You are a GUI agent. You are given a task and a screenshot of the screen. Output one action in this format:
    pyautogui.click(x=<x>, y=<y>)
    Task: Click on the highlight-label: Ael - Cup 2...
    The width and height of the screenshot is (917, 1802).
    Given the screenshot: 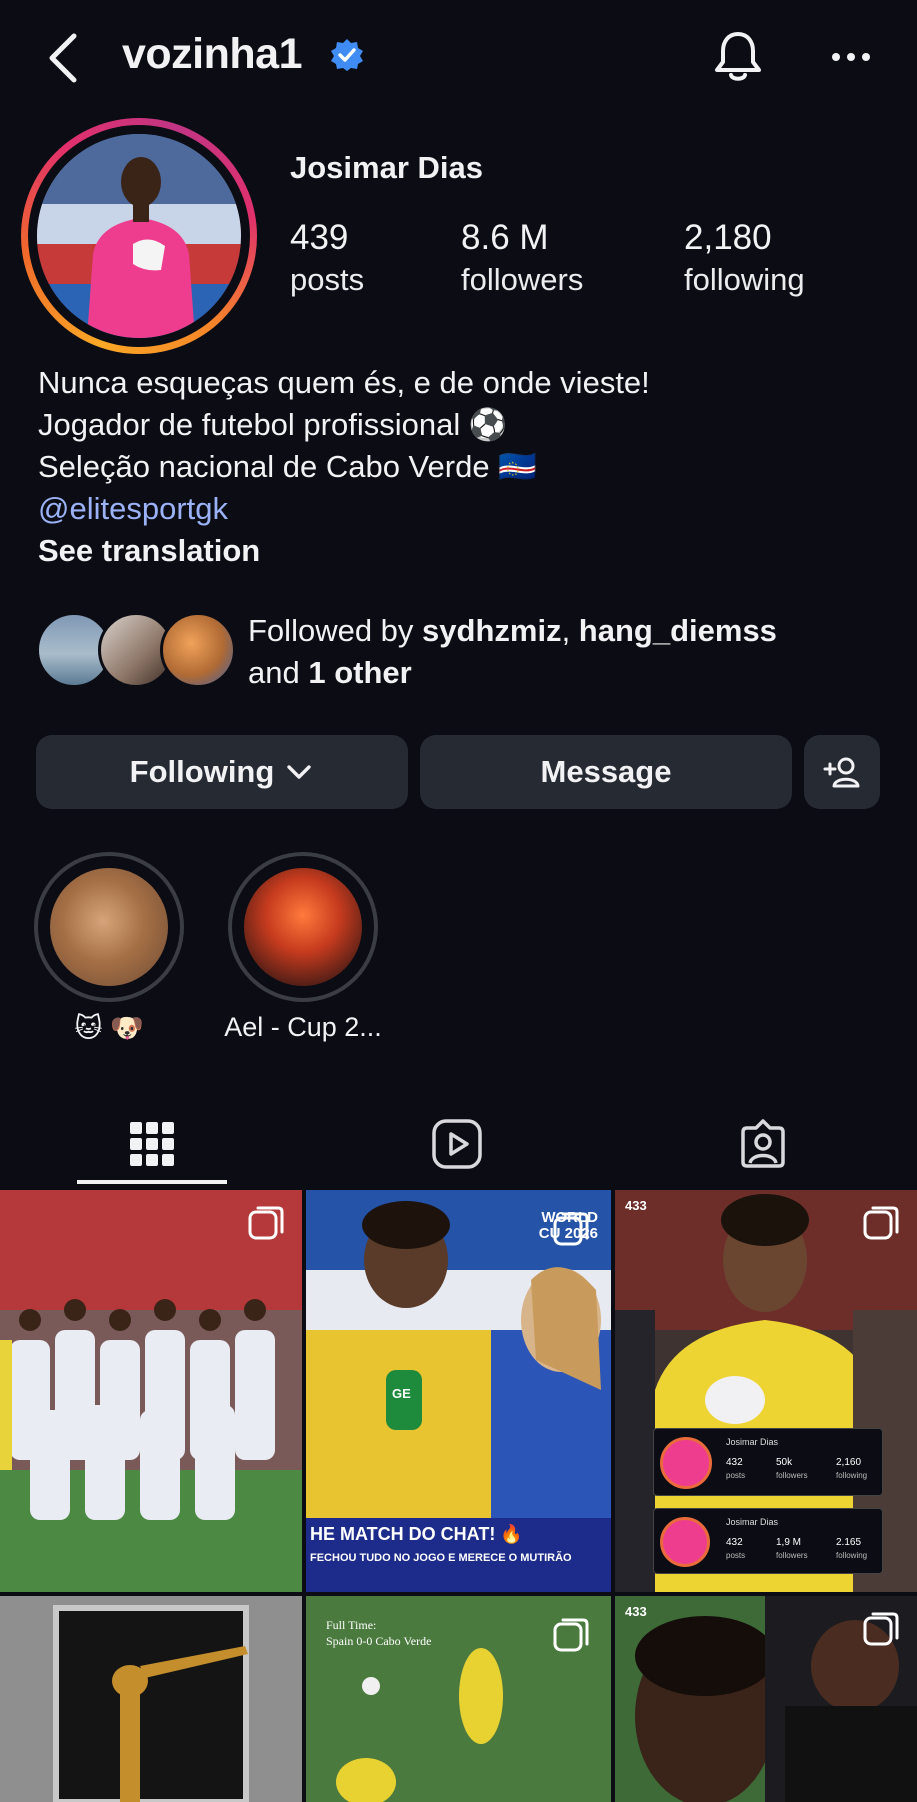 What is the action you would take?
    pyautogui.click(x=303, y=1027)
    